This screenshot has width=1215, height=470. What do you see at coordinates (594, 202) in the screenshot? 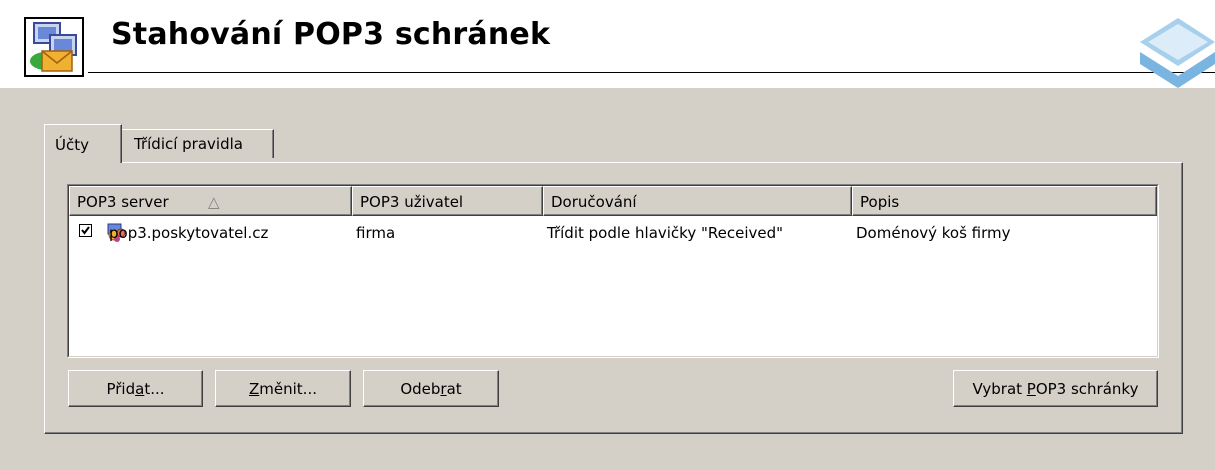
I see `column-header-label: Doručování` at bounding box center [594, 202].